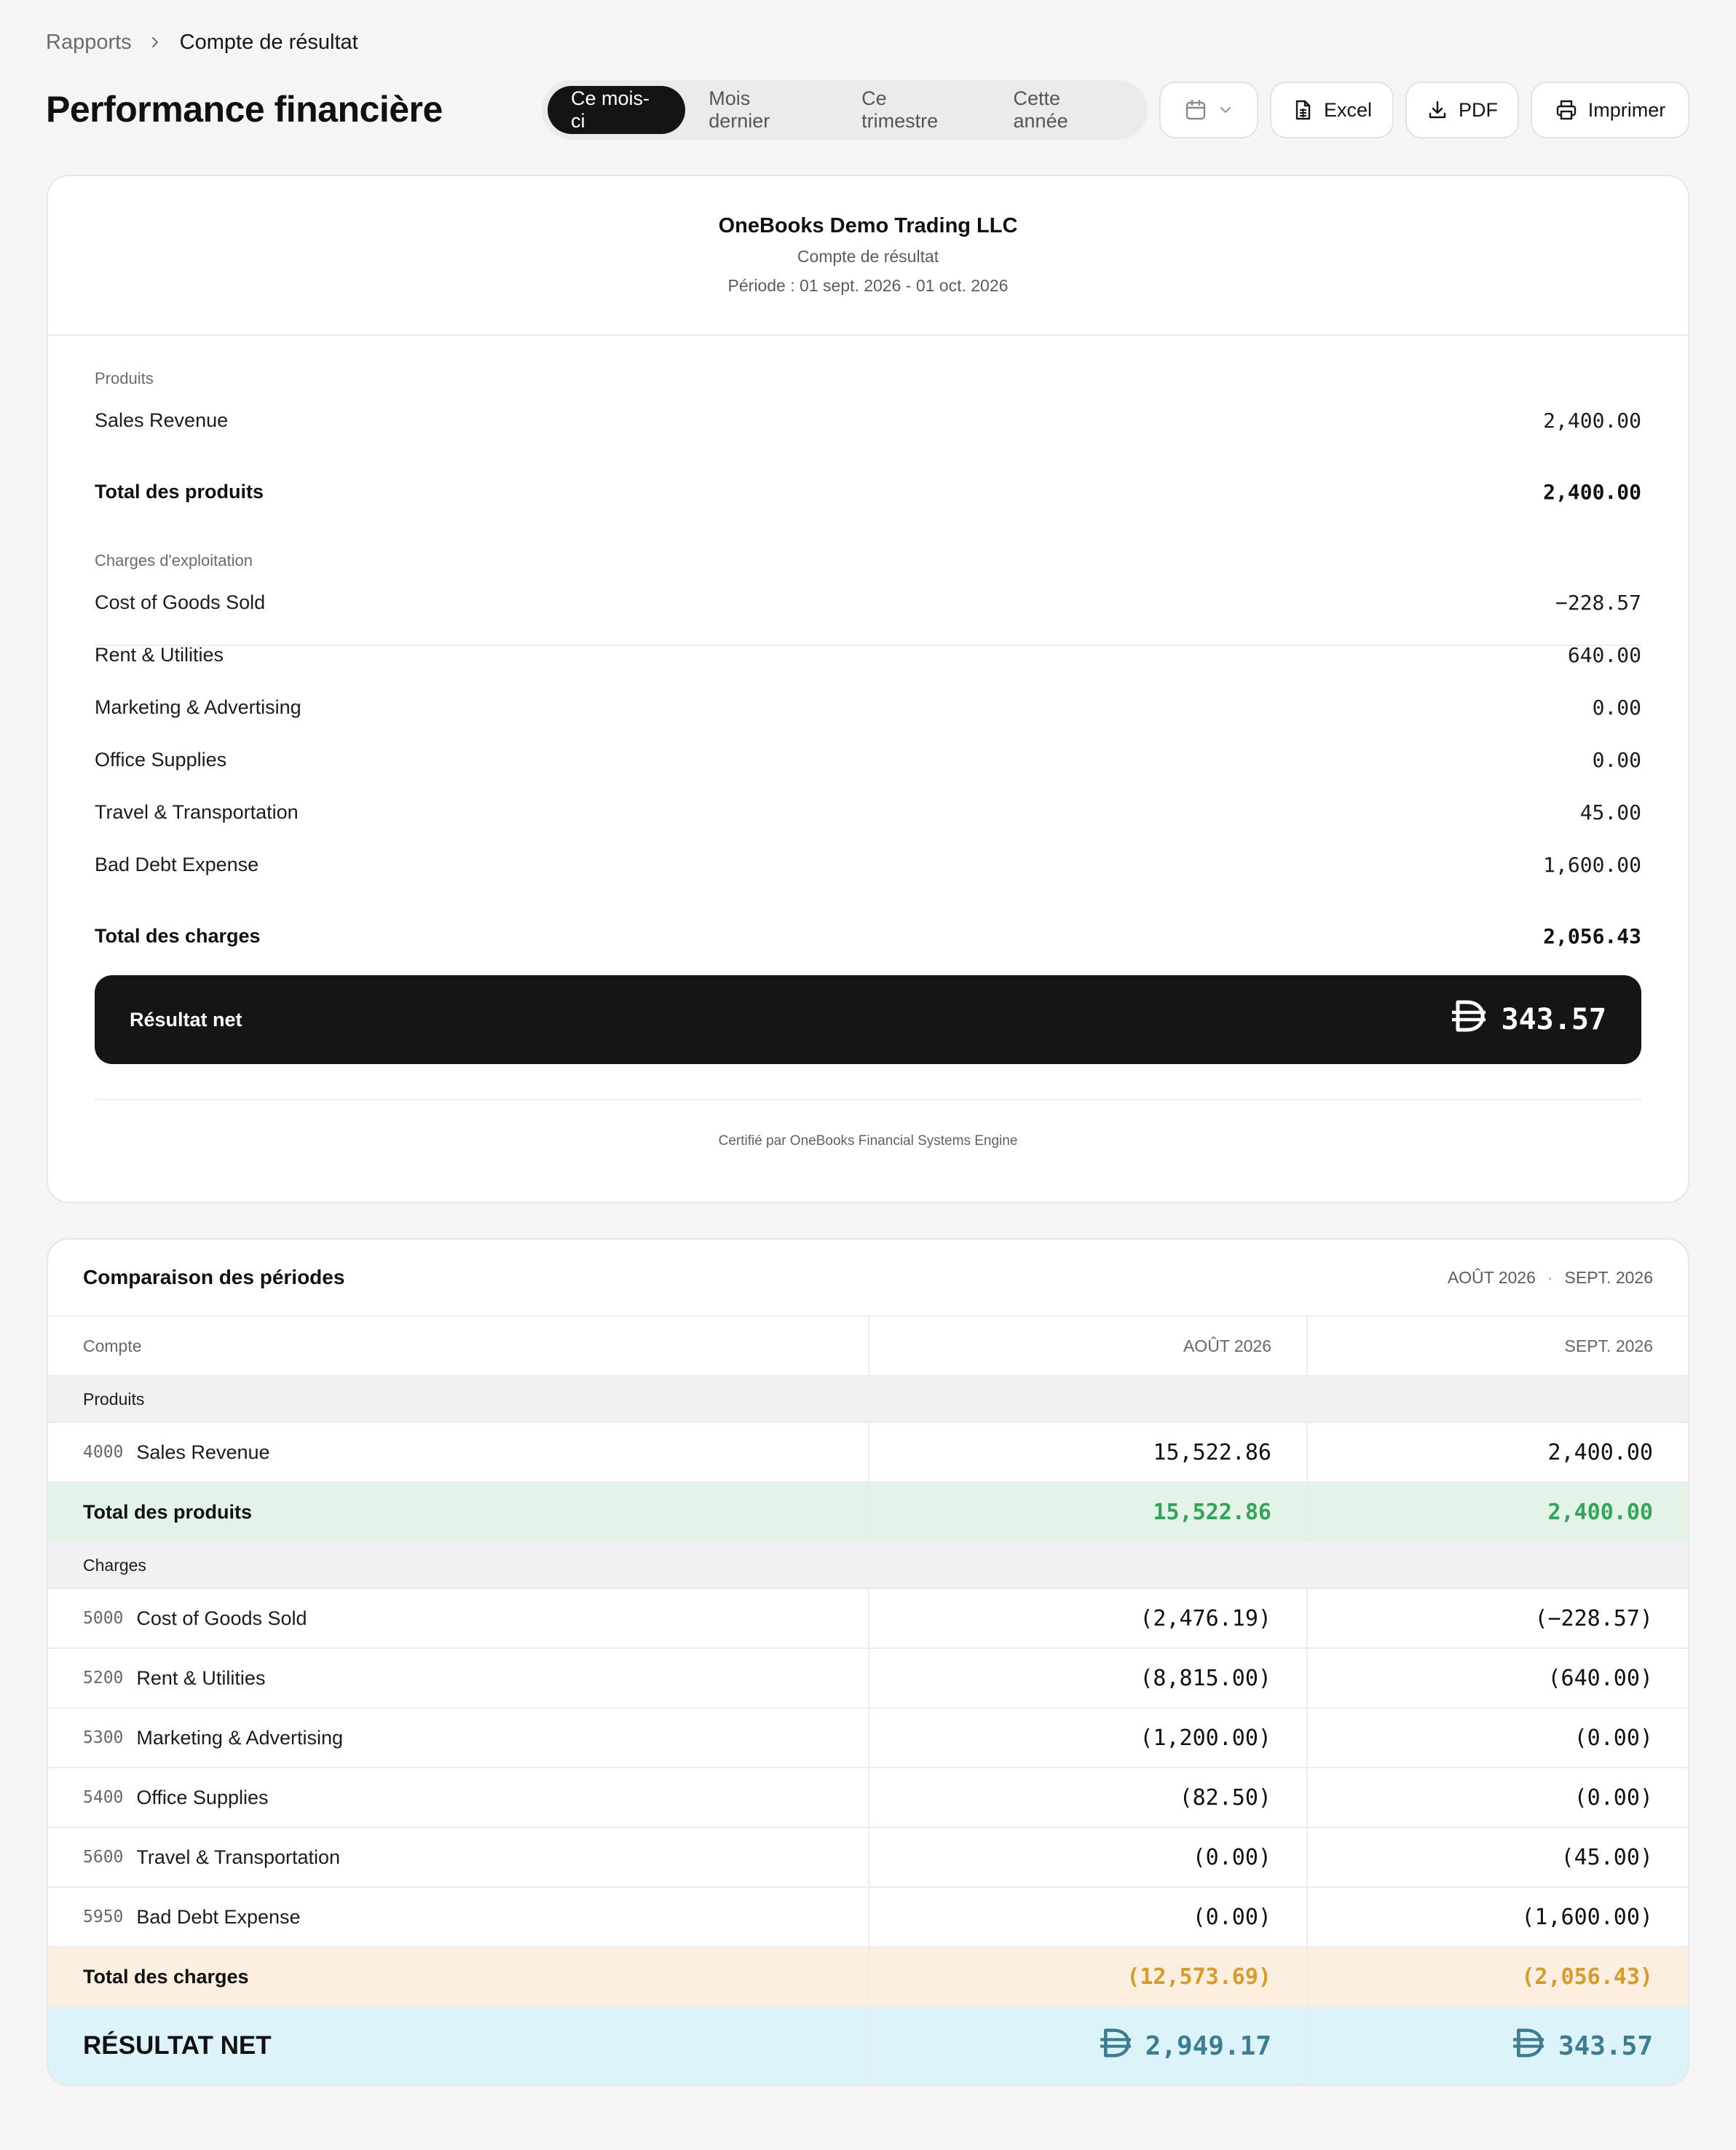  I want to click on period-a-value: 15,522.86, so click(1088, 1452).